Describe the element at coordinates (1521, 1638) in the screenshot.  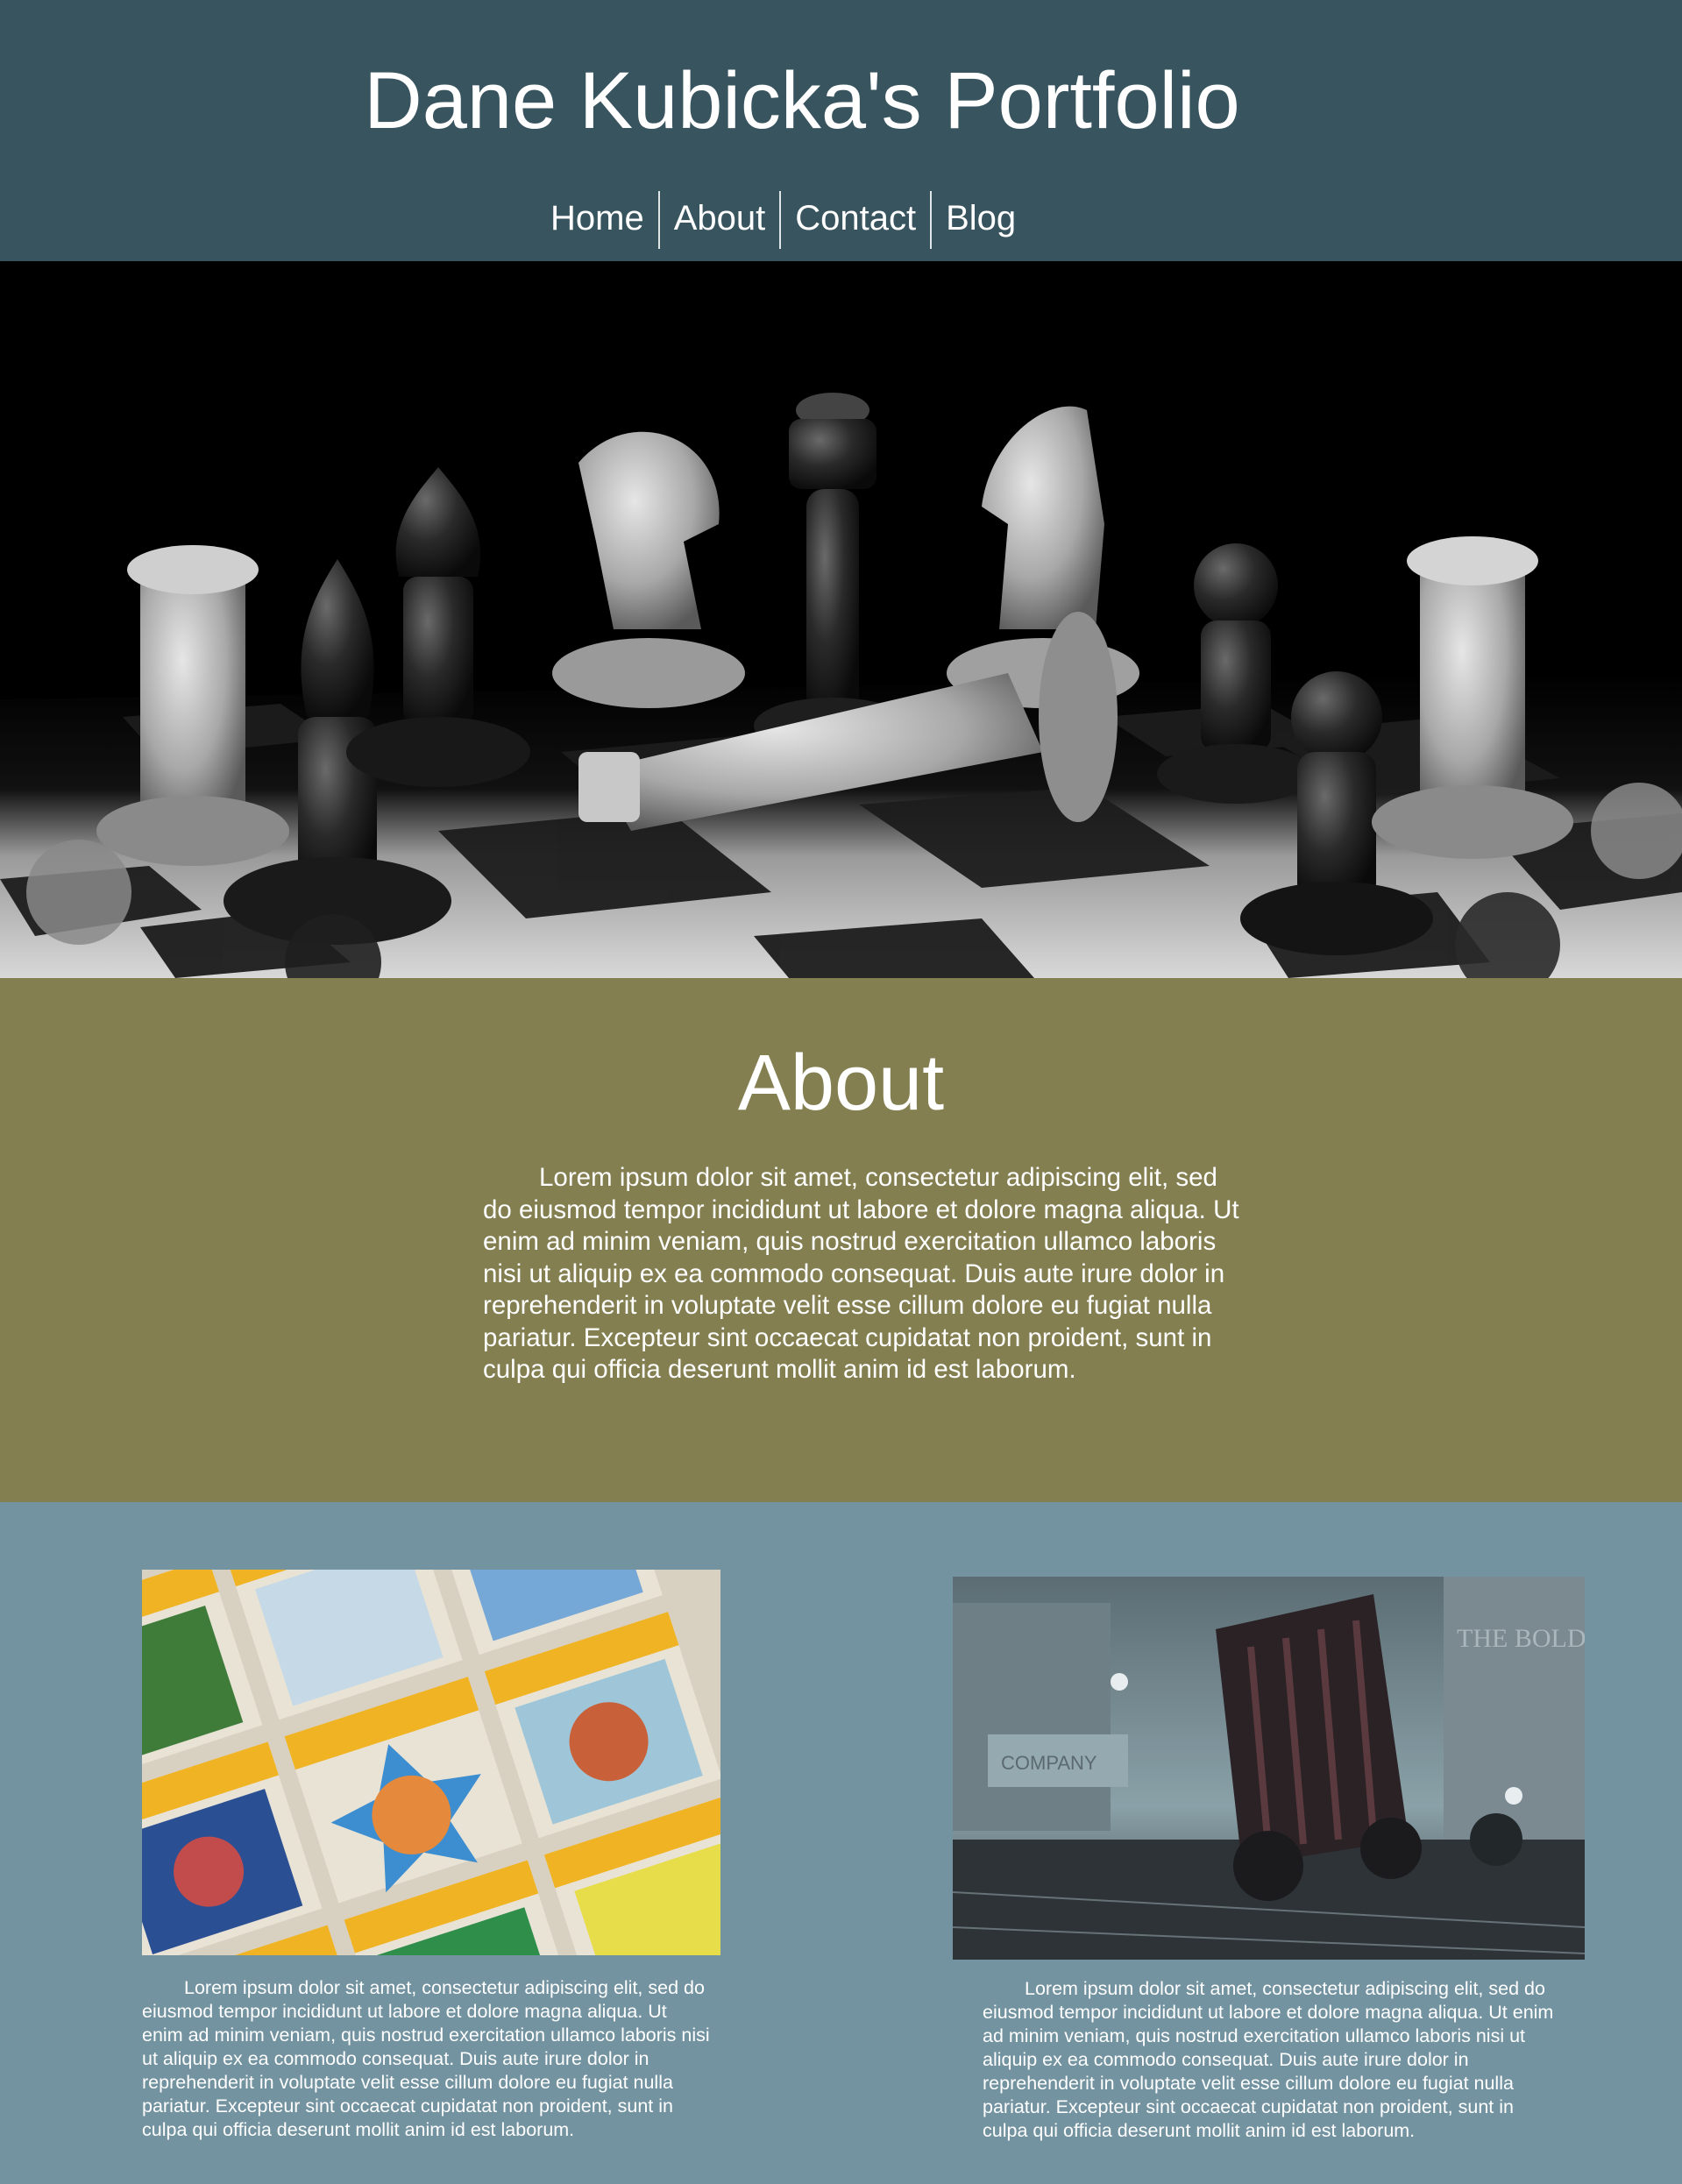
I see `sign-boldest: THE BOLDEST MEASURES` at that location.